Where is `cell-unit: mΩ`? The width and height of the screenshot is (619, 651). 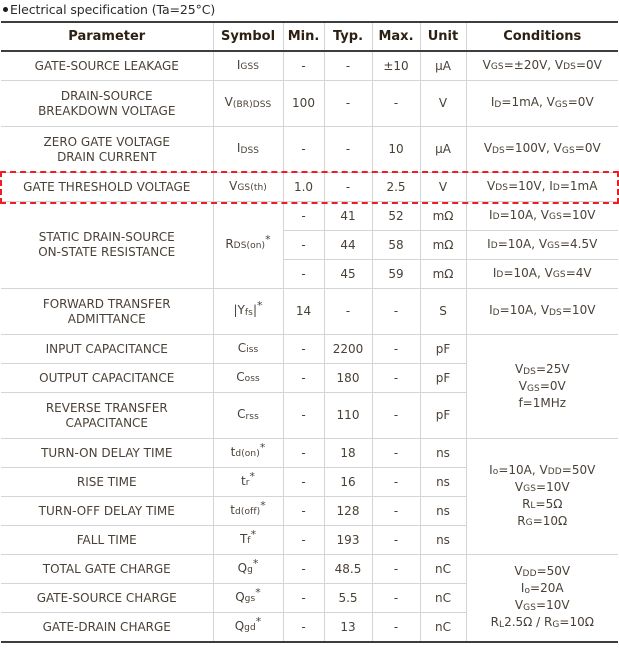 cell-unit: mΩ is located at coordinates (443, 216).